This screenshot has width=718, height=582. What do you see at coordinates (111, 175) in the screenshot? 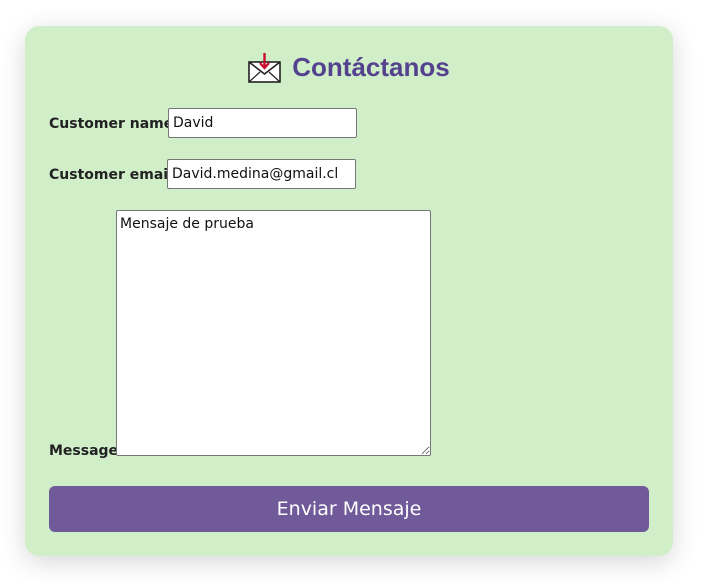
I see `customer-email-label: Customer email` at bounding box center [111, 175].